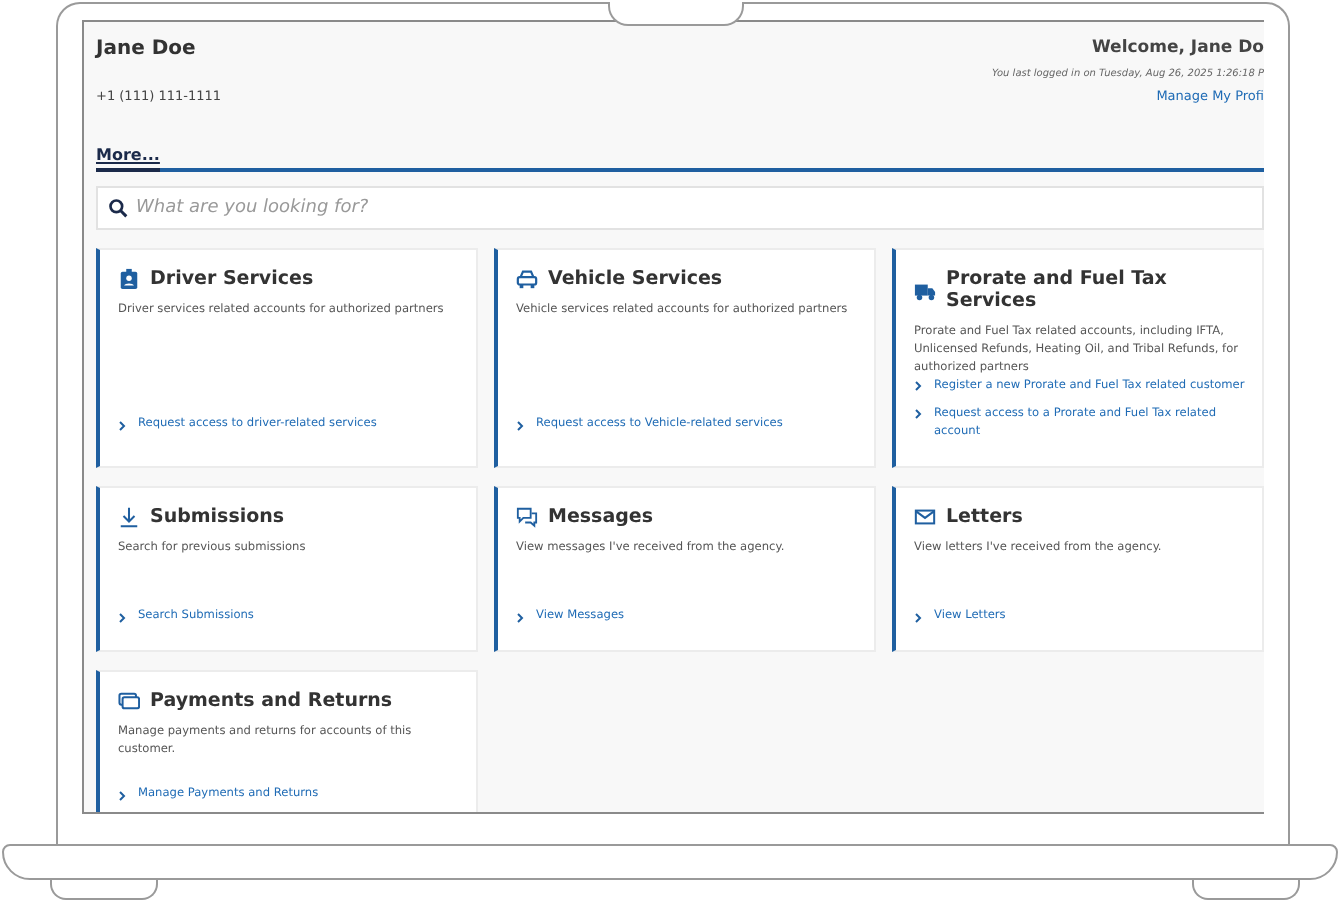  I want to click on card-title: Prorate and Fuel Tax Services, so click(1057, 290).